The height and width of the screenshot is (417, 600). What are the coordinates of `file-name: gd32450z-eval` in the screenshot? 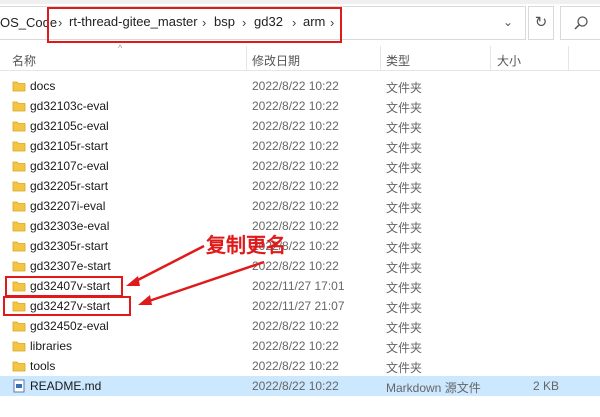 It's located at (69, 326).